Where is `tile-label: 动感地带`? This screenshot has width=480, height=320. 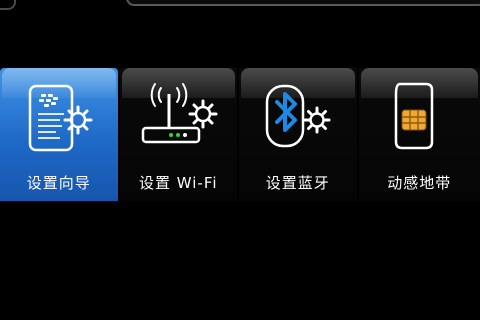 tile-label: 动感地带 is located at coordinates (419, 183).